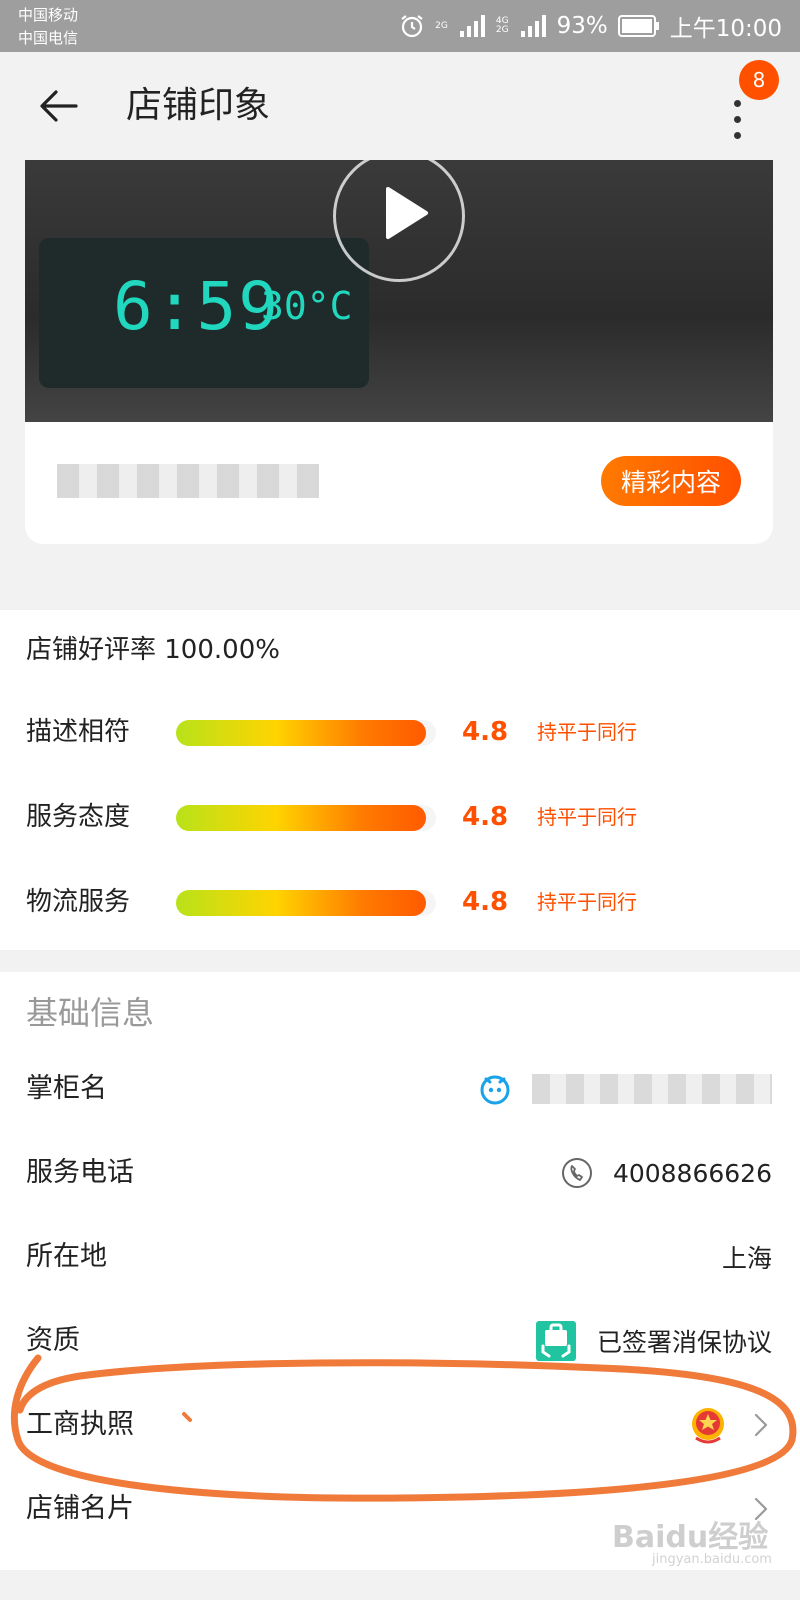 The height and width of the screenshot is (1600, 800). What do you see at coordinates (400, 1342) in the screenshot?
I see `info-row-qualification: 资质 已签署消保协议` at bounding box center [400, 1342].